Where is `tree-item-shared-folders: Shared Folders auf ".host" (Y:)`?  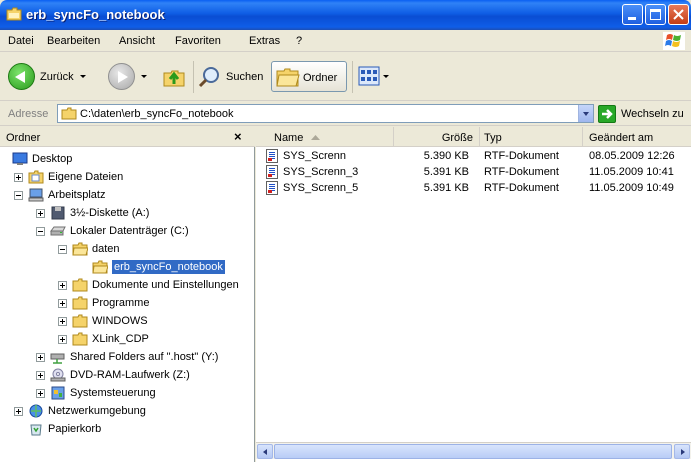
tree-item-shared-folders: Shared Folders auf ".host" (Y:) is located at coordinates (127, 357).